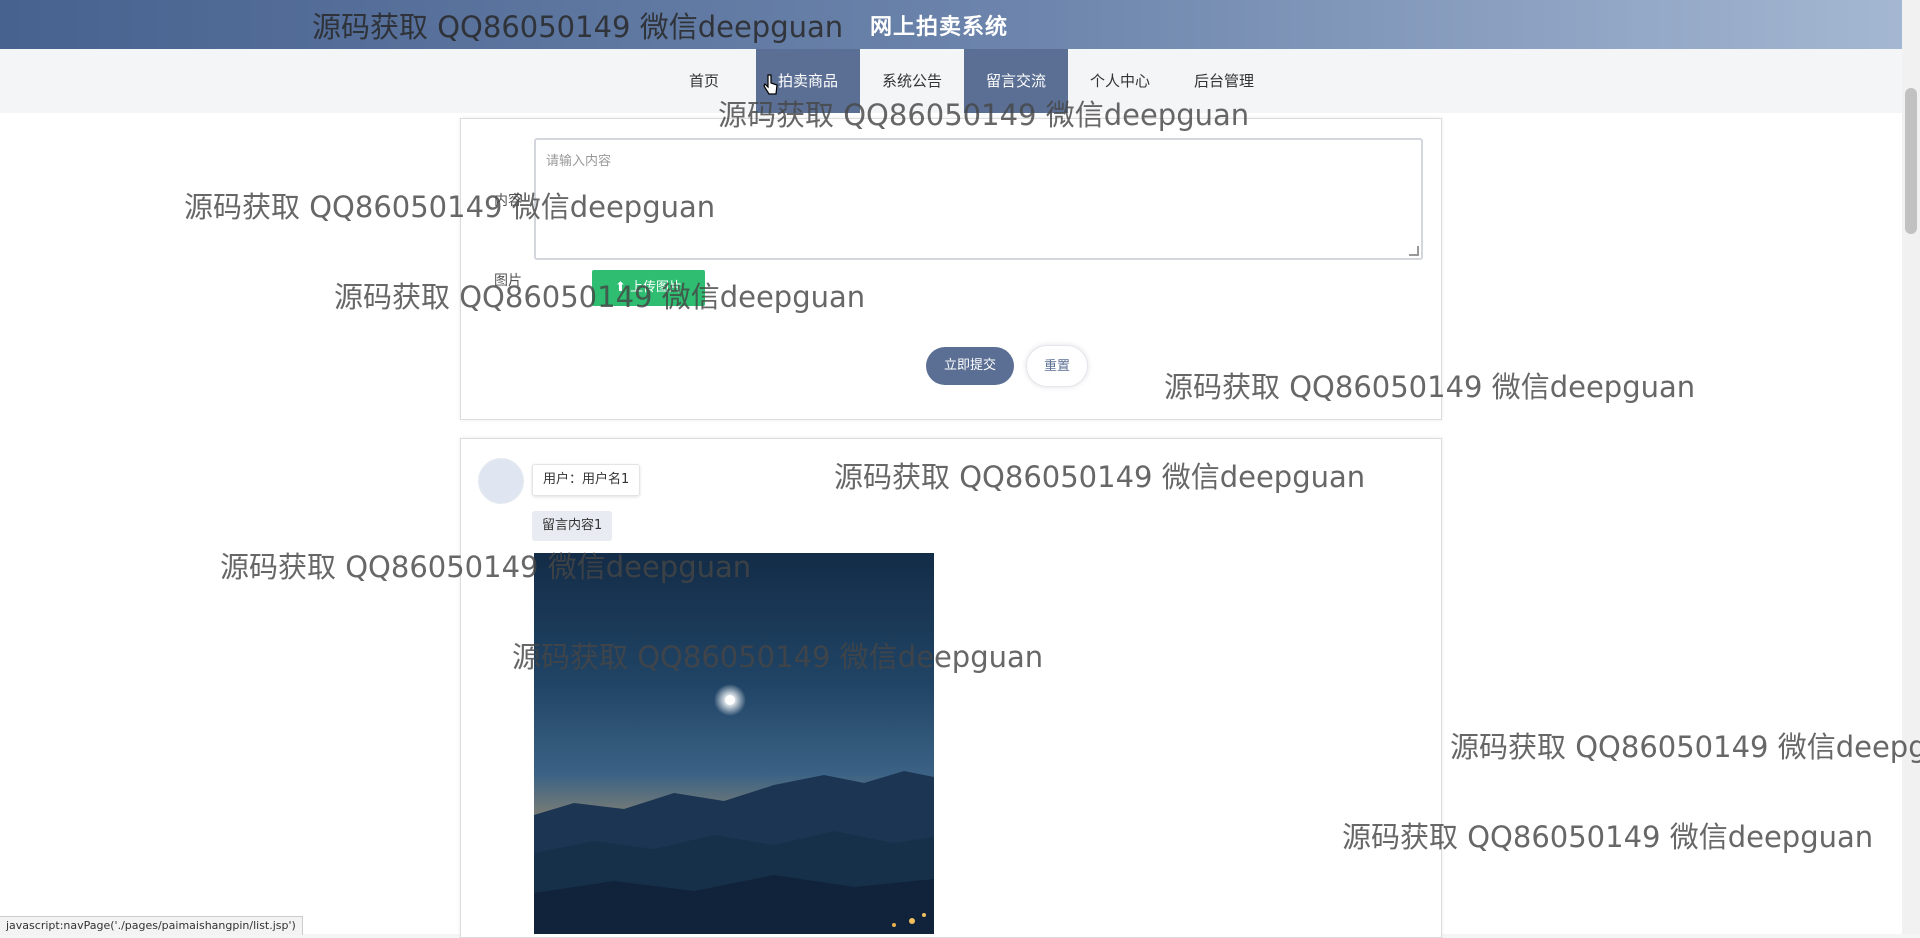  Describe the element at coordinates (508, 281) in the screenshot. I see `image-label: 图片` at that location.